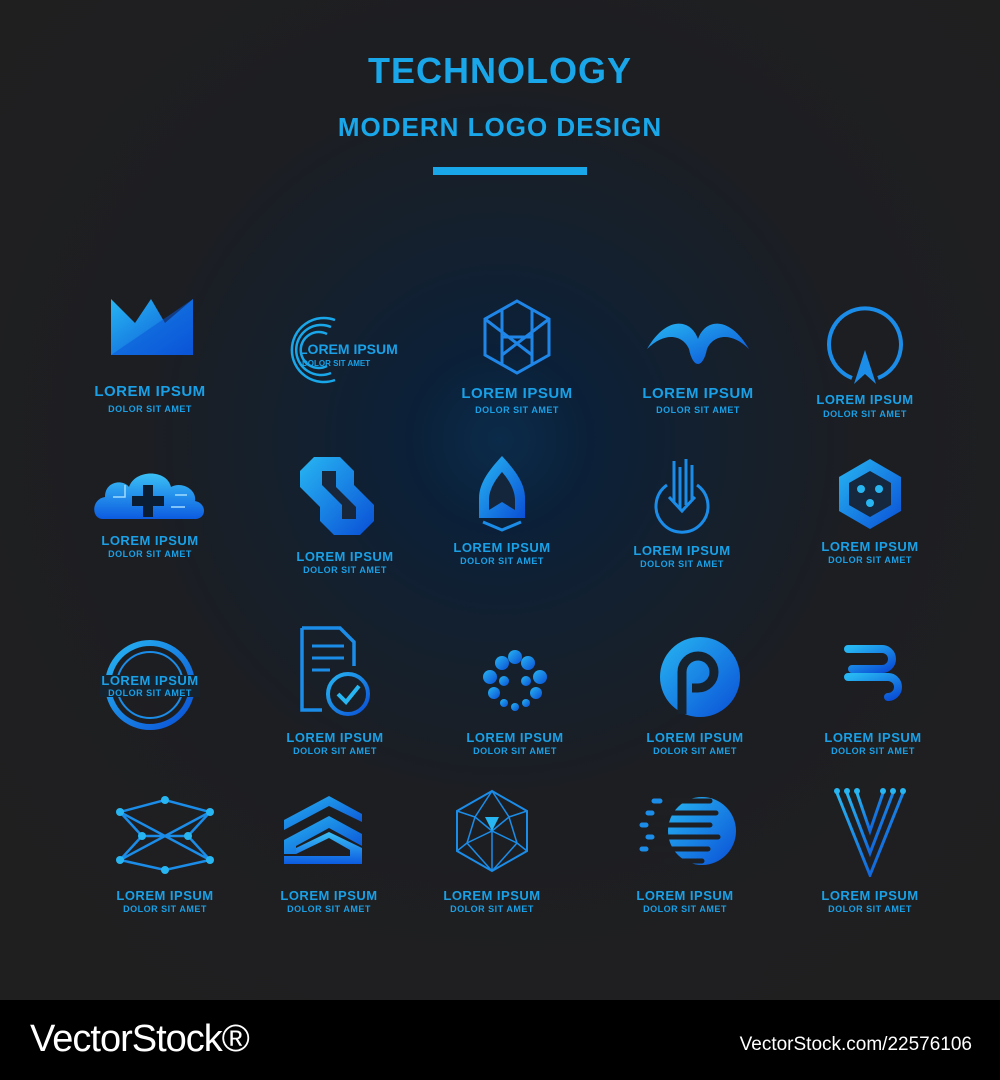 This screenshot has width=1000, height=1080. What do you see at coordinates (700, 677) in the screenshot?
I see `letter-p-circle-icon` at bounding box center [700, 677].